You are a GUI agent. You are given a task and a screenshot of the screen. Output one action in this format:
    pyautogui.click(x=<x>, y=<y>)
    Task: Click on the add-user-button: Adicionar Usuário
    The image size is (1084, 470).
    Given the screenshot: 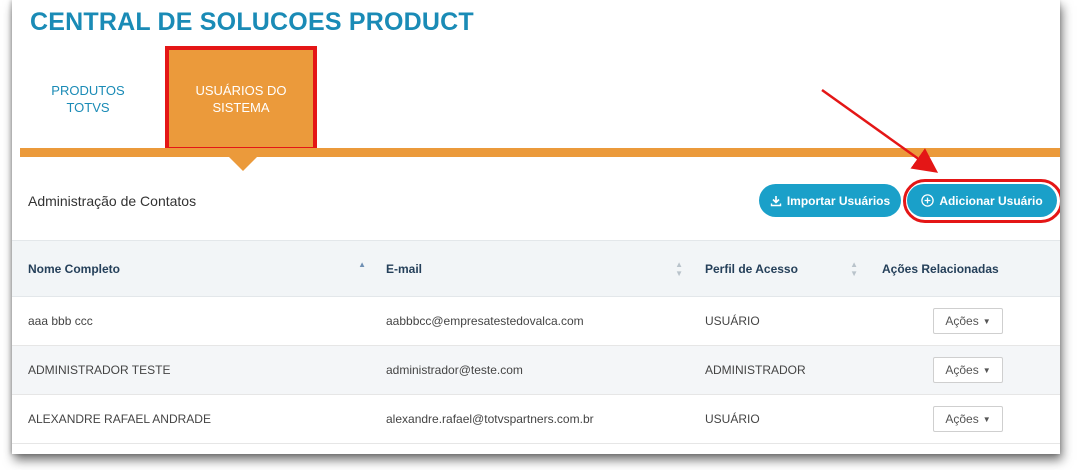 What is the action you would take?
    pyautogui.click(x=982, y=200)
    